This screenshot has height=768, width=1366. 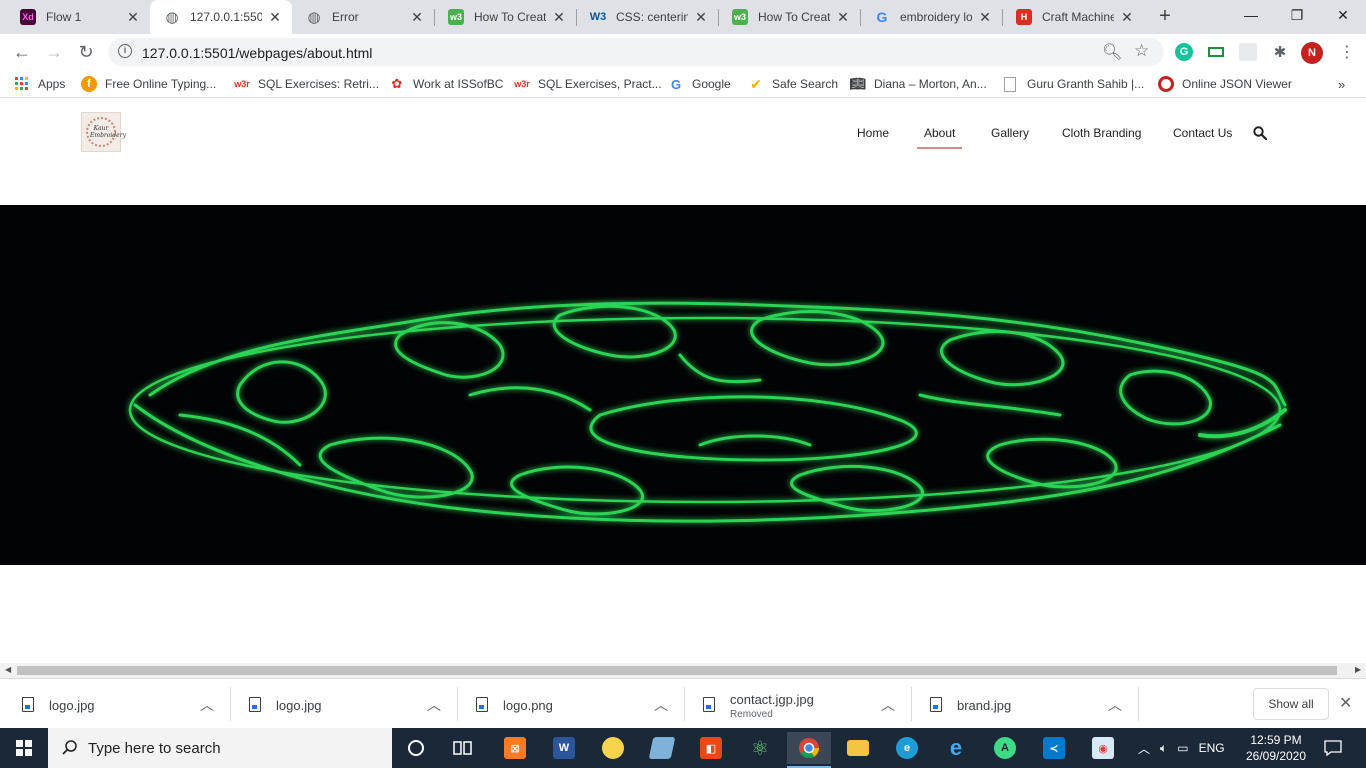 I want to click on tab-how-to-create-2: w3 How To Create ✕, so click(x=789, y=17).